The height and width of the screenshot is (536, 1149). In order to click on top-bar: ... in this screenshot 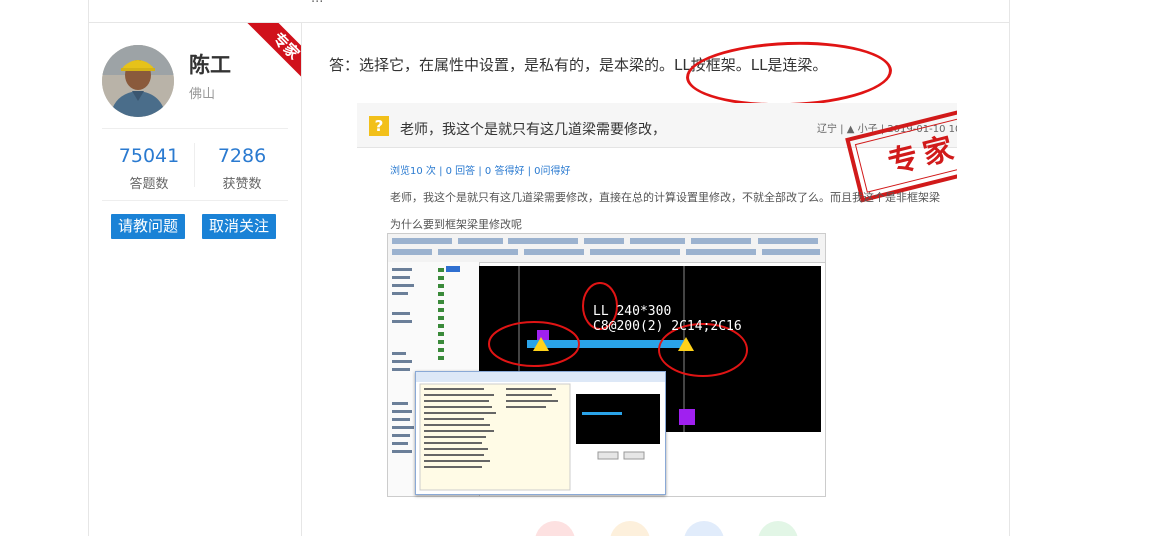, I will do `click(549, 11)`.